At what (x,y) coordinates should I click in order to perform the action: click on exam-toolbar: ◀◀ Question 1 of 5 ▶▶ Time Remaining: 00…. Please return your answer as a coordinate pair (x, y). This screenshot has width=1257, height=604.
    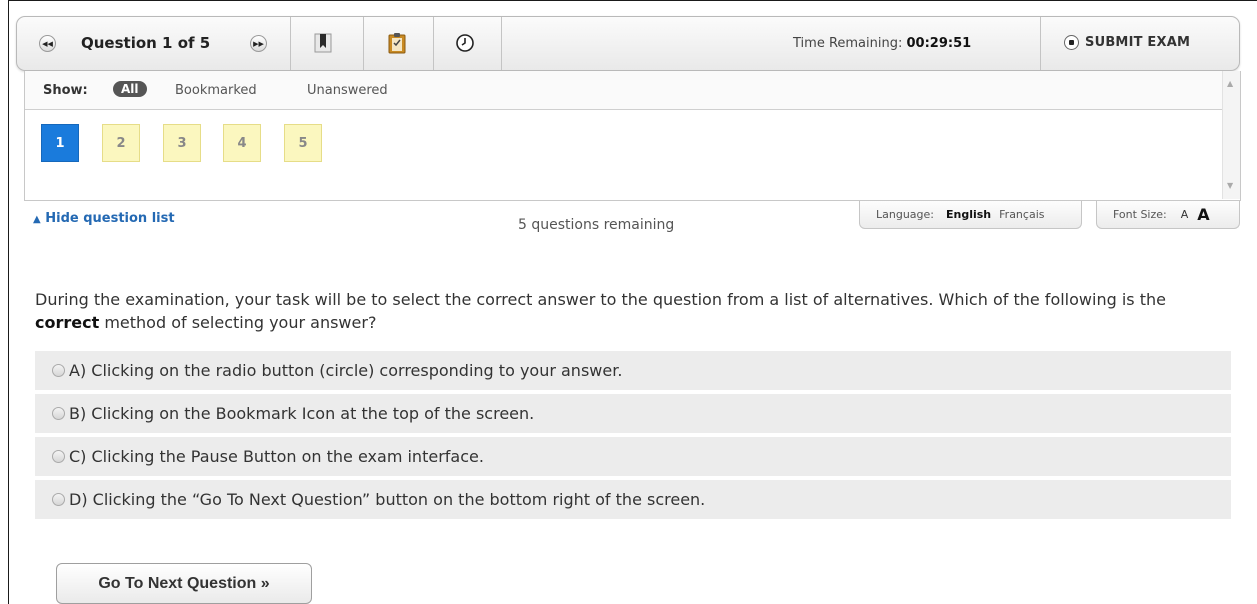
    Looking at the image, I should click on (628, 43).